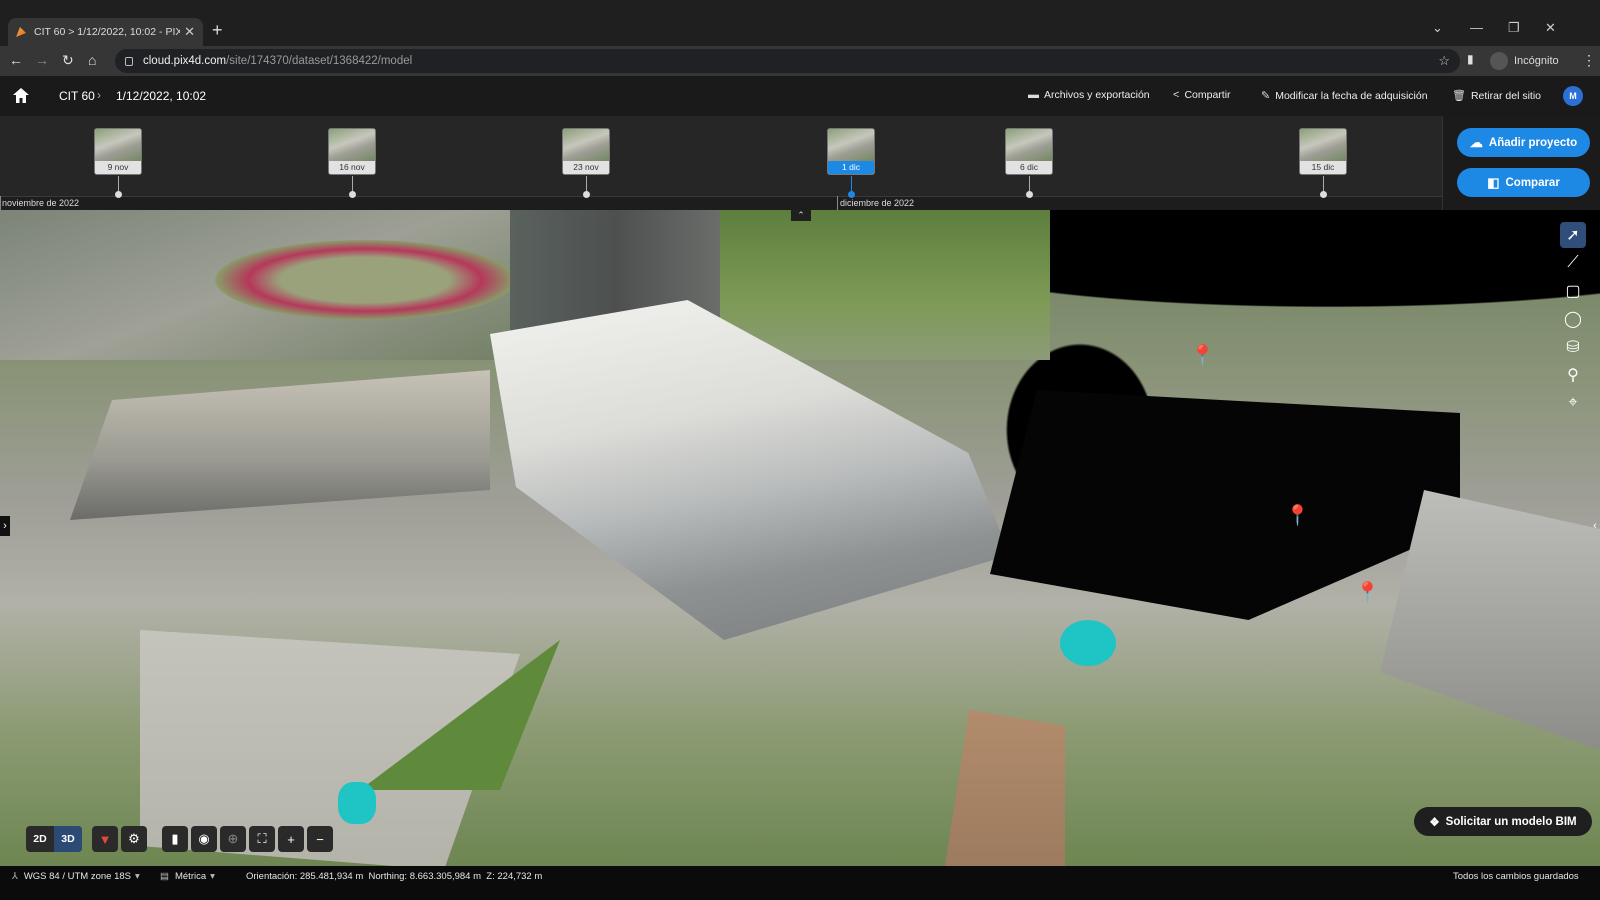 The height and width of the screenshot is (900, 1600). I want to click on home-icon, so click(21, 95).